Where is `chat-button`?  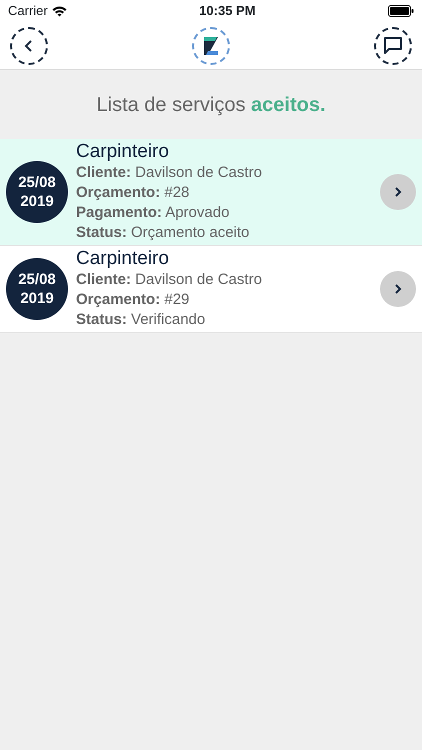 chat-button is located at coordinates (393, 45).